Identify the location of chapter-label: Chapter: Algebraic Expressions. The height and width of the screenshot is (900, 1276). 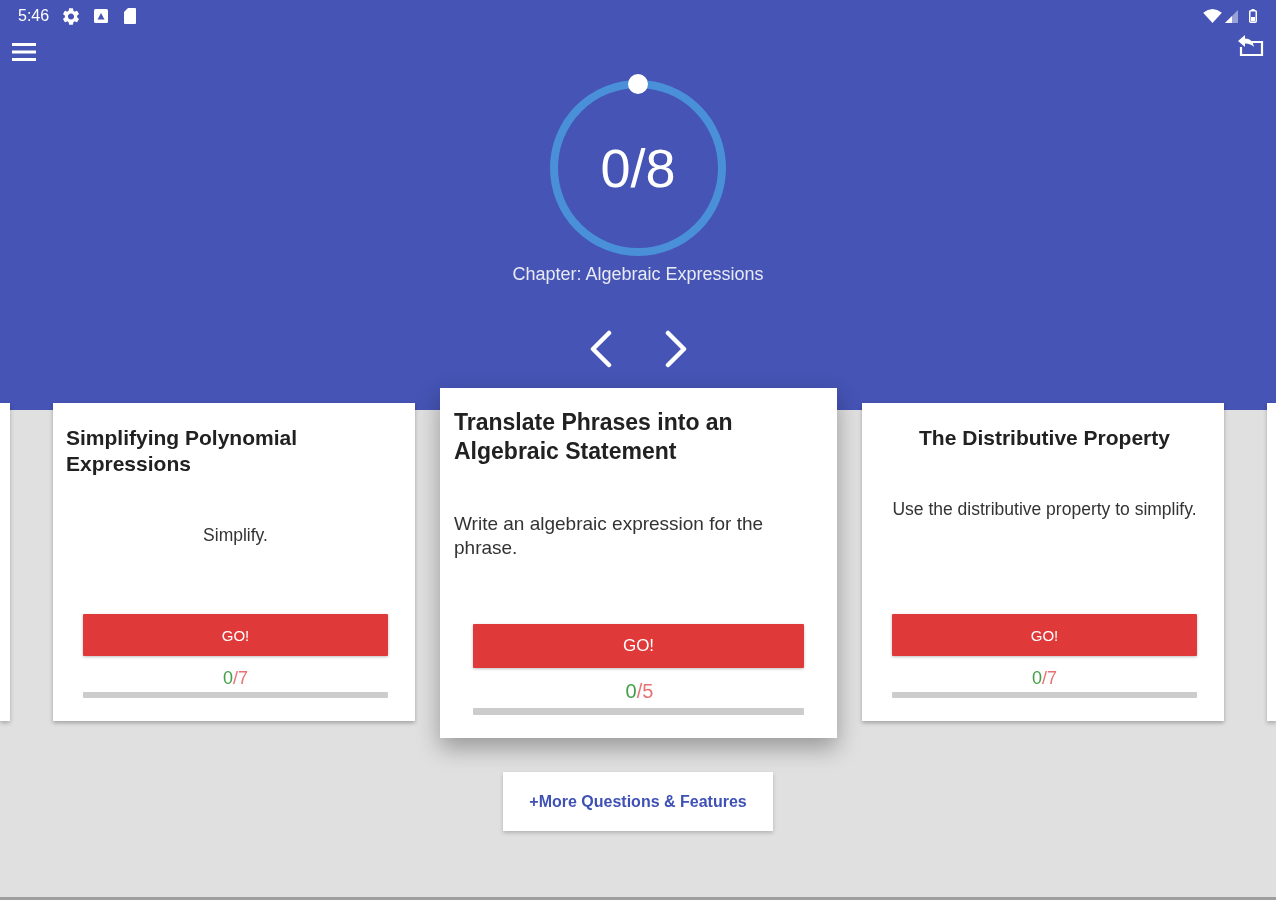
(638, 274).